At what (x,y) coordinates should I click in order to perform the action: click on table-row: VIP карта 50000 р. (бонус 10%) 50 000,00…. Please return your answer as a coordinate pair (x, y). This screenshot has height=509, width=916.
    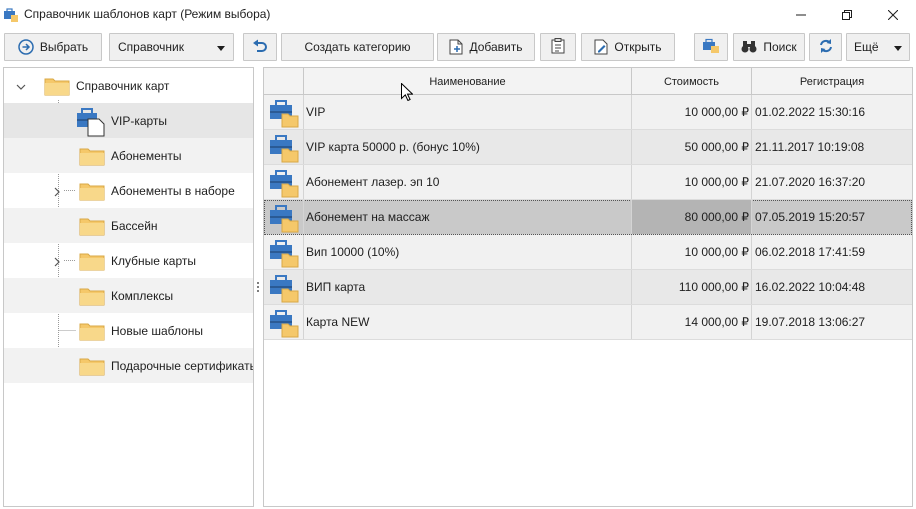
    Looking at the image, I should click on (588, 147).